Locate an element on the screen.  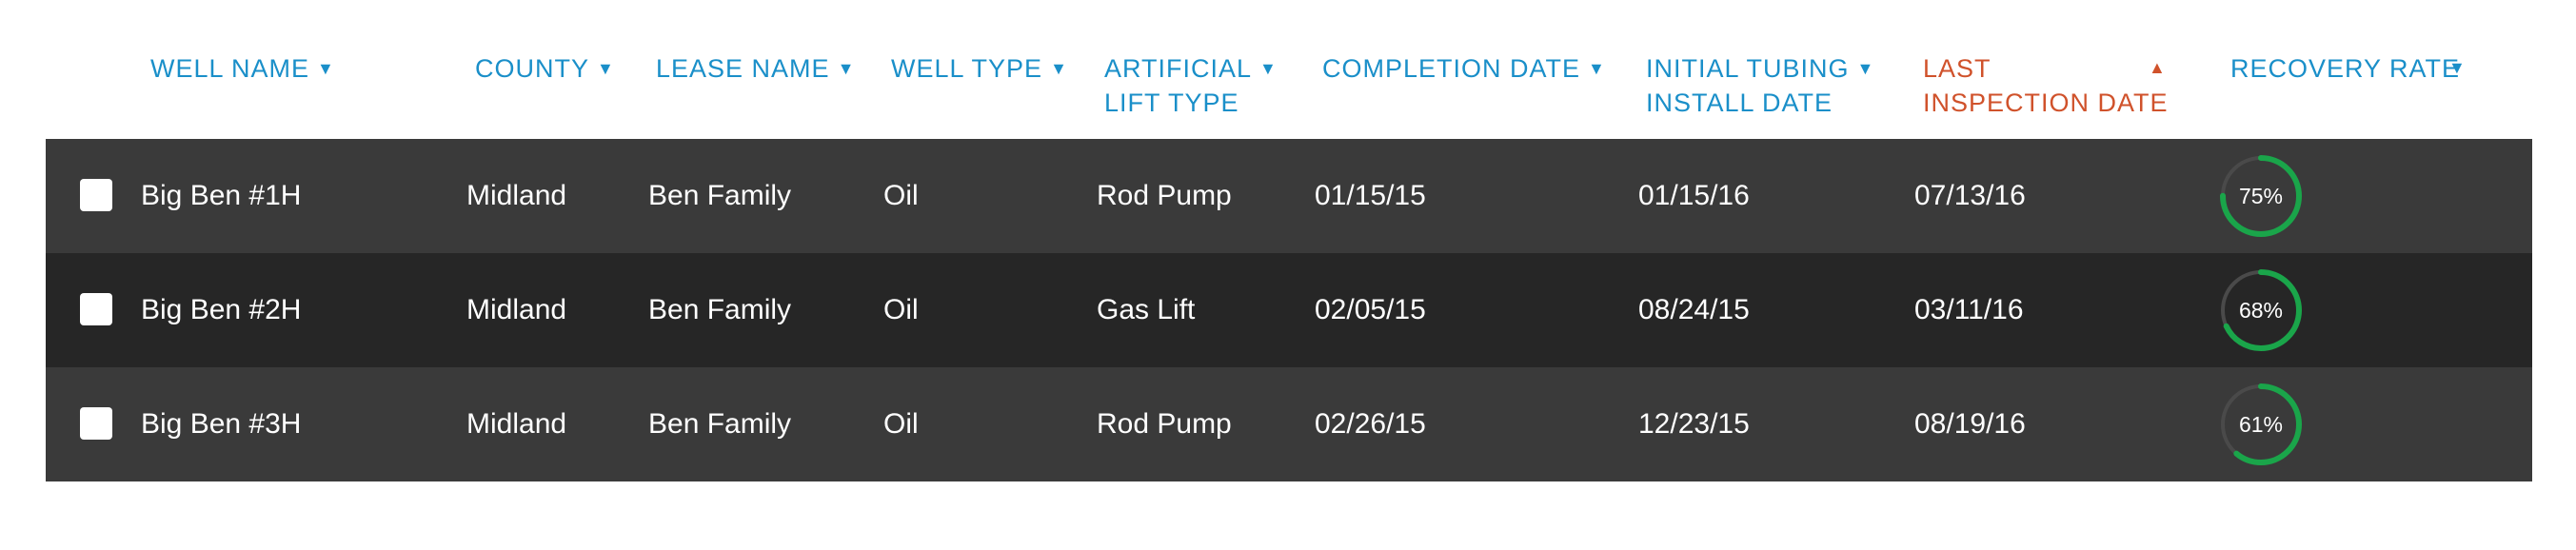
initial-tubing-install-date-cell: 12/23/15 is located at coordinates (1694, 424).